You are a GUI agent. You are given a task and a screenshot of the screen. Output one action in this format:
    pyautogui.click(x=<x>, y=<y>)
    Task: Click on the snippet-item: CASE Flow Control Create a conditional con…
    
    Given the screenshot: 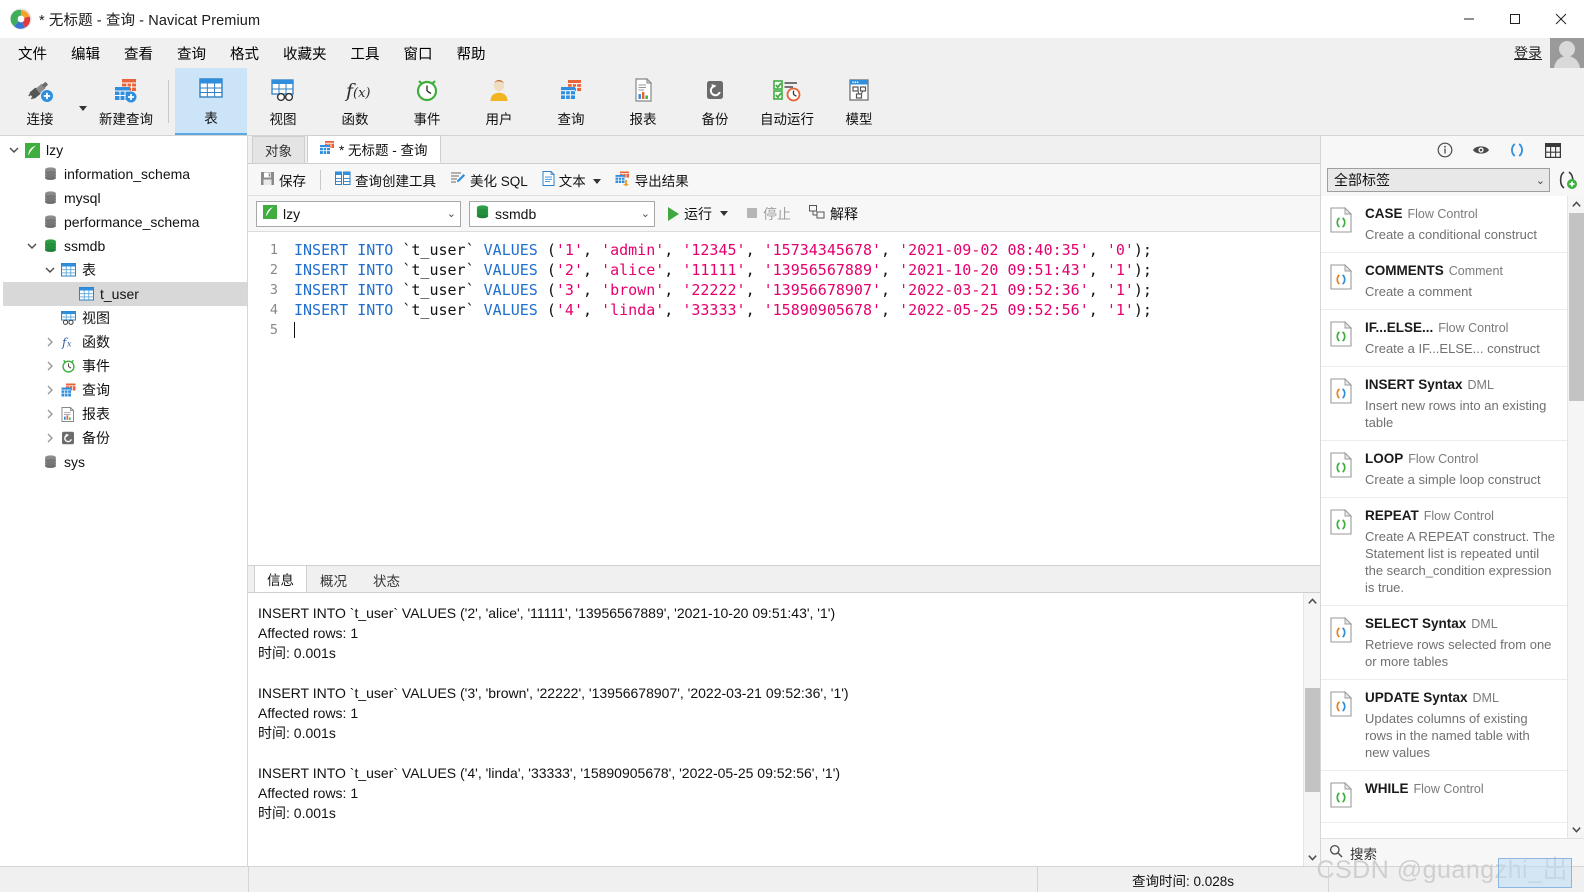 What is the action you would take?
    pyautogui.click(x=1444, y=224)
    